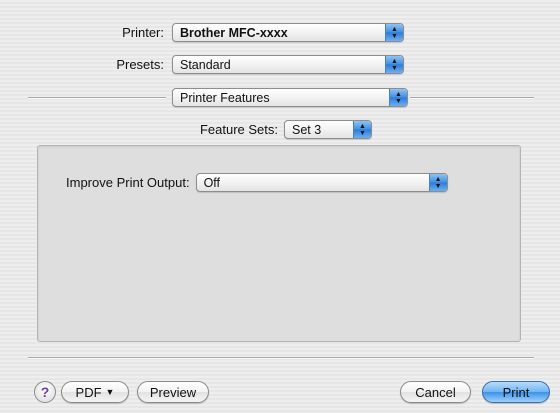 This screenshot has width=560, height=413. What do you see at coordinates (97, 98) in the screenshot?
I see `separator-left` at bounding box center [97, 98].